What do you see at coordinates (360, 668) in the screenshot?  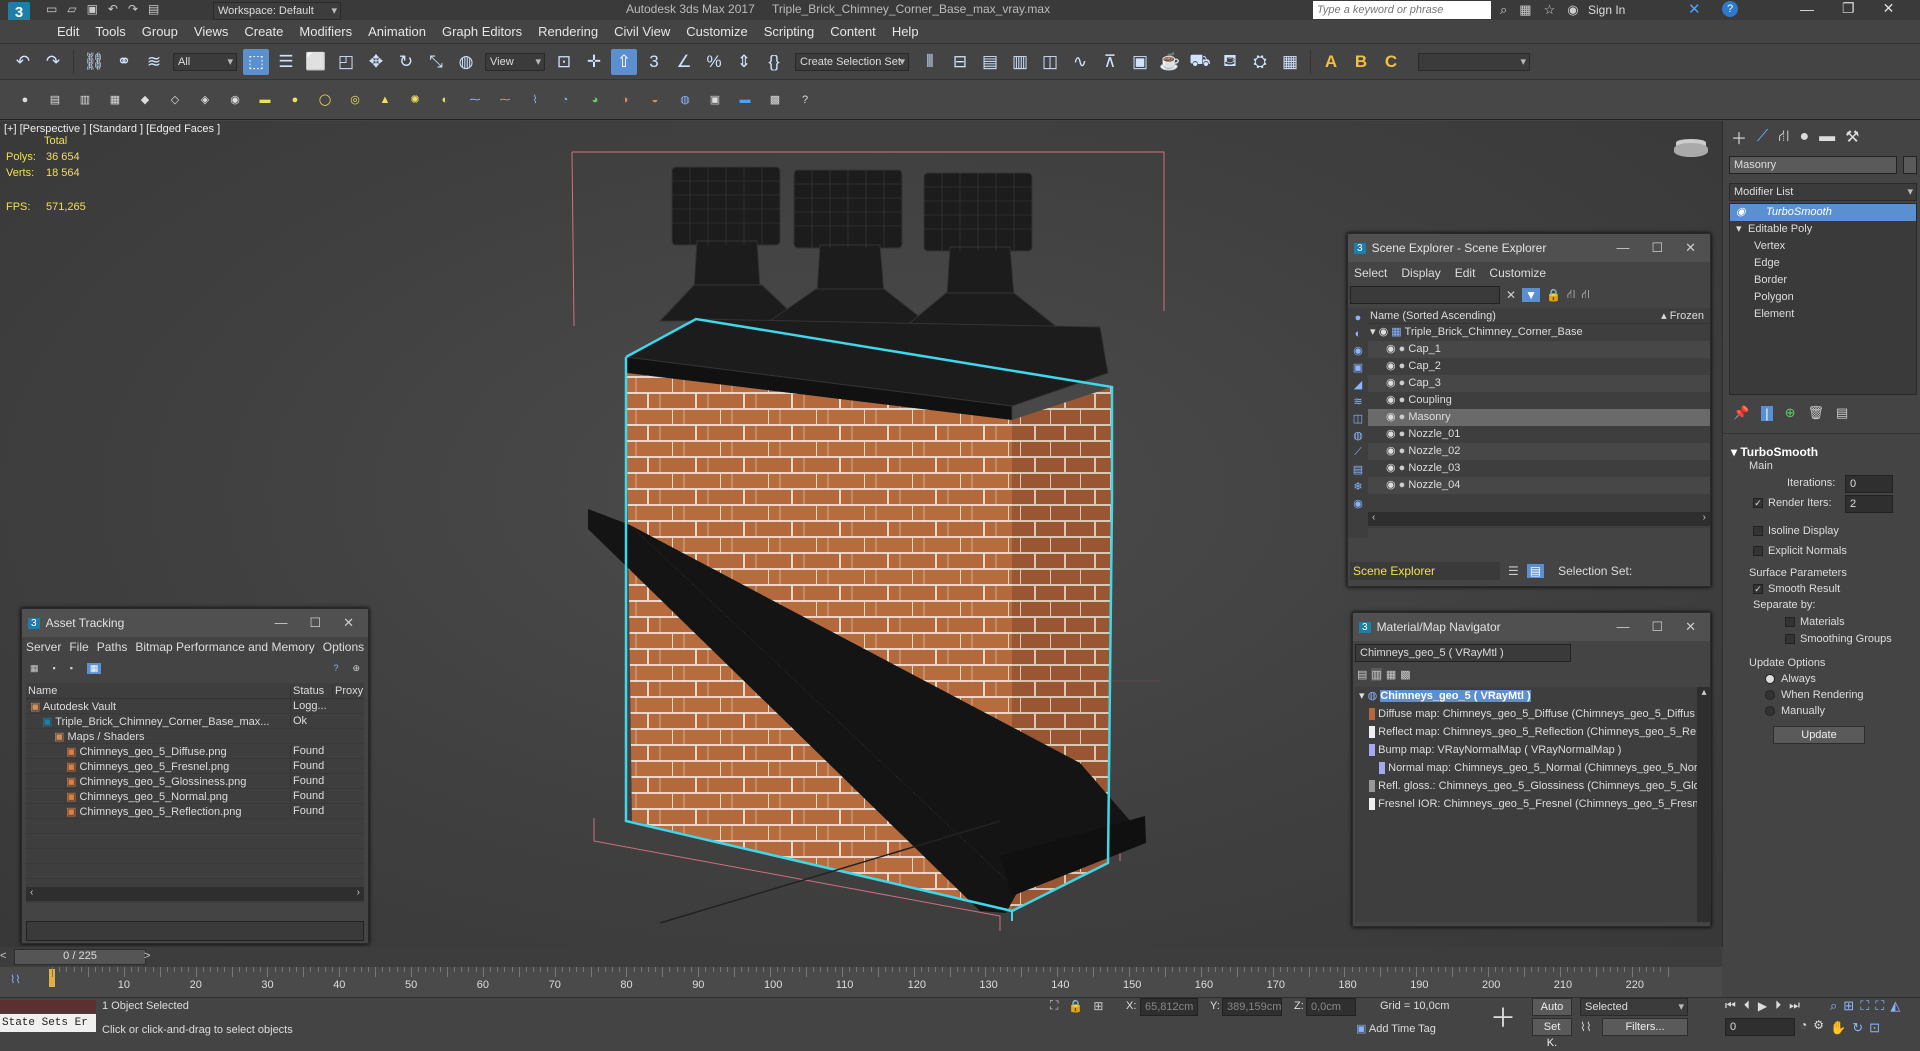 I see `at-pin-icon: ⊕` at bounding box center [360, 668].